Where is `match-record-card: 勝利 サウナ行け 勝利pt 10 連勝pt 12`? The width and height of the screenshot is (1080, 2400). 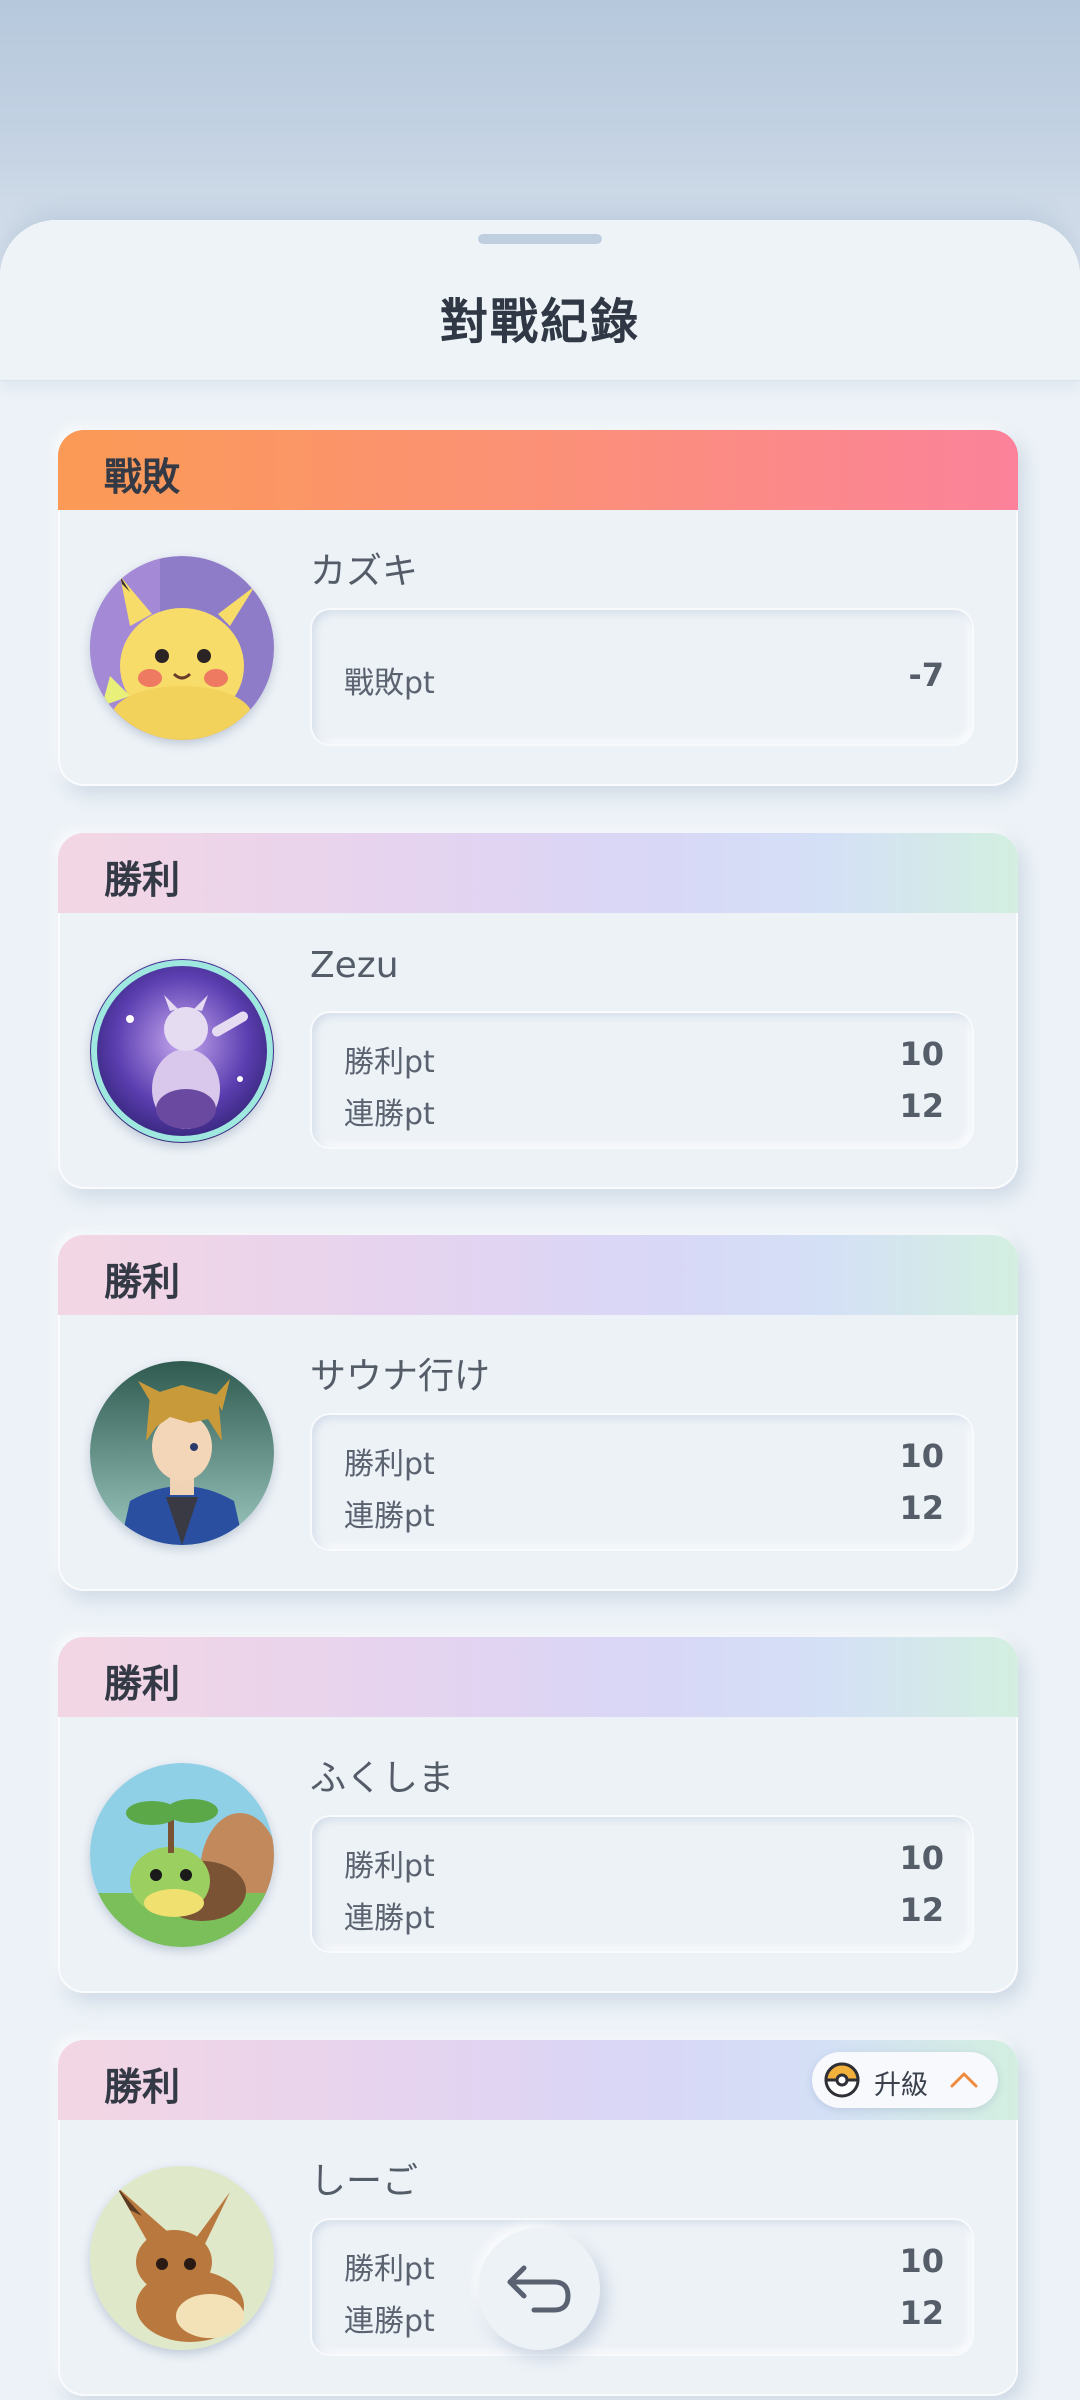 match-record-card: 勝利 サウナ行け 勝利pt 10 連勝pt 12 is located at coordinates (538, 1413).